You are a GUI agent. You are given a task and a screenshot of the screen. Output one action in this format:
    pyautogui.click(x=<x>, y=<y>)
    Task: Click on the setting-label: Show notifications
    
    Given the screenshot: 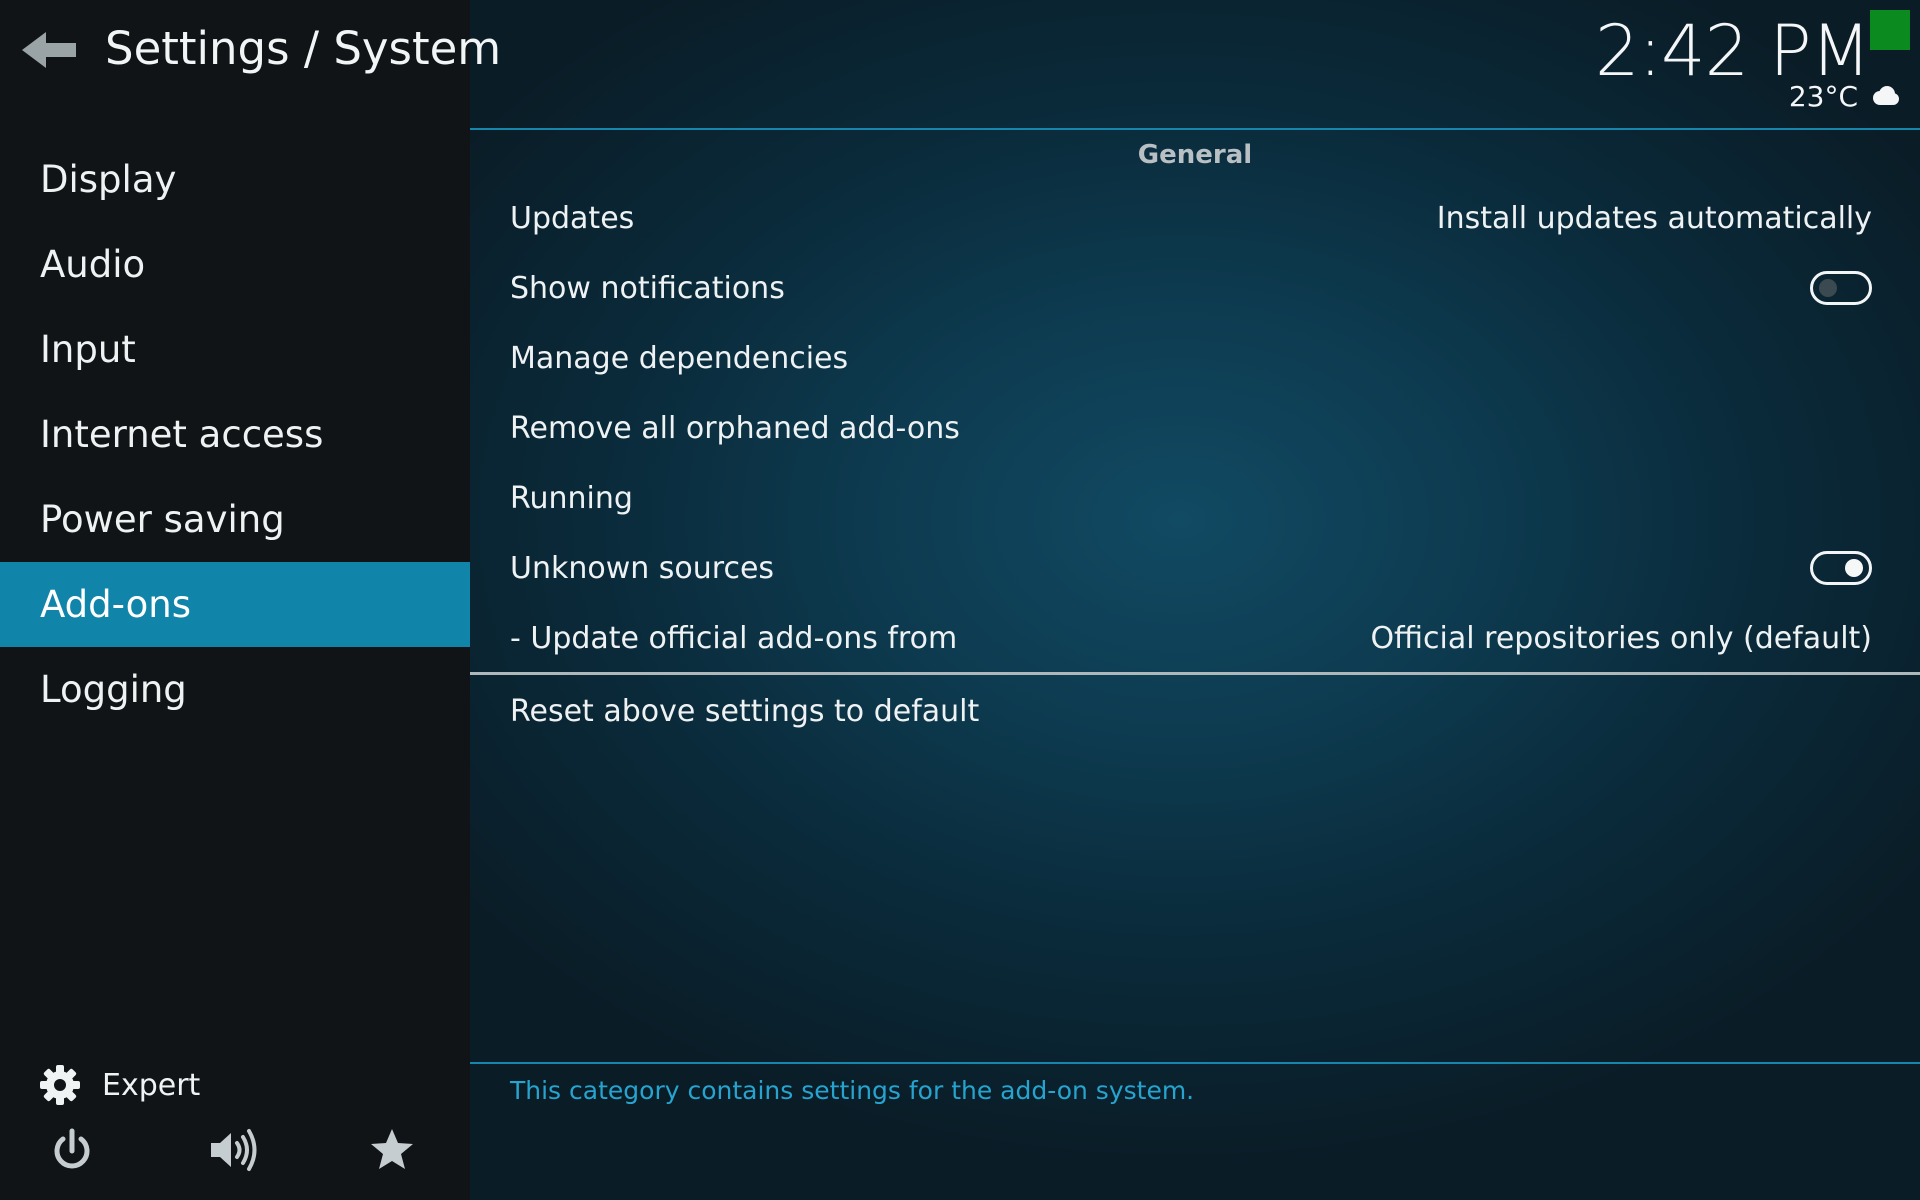 What is the action you would take?
    pyautogui.click(x=647, y=288)
    